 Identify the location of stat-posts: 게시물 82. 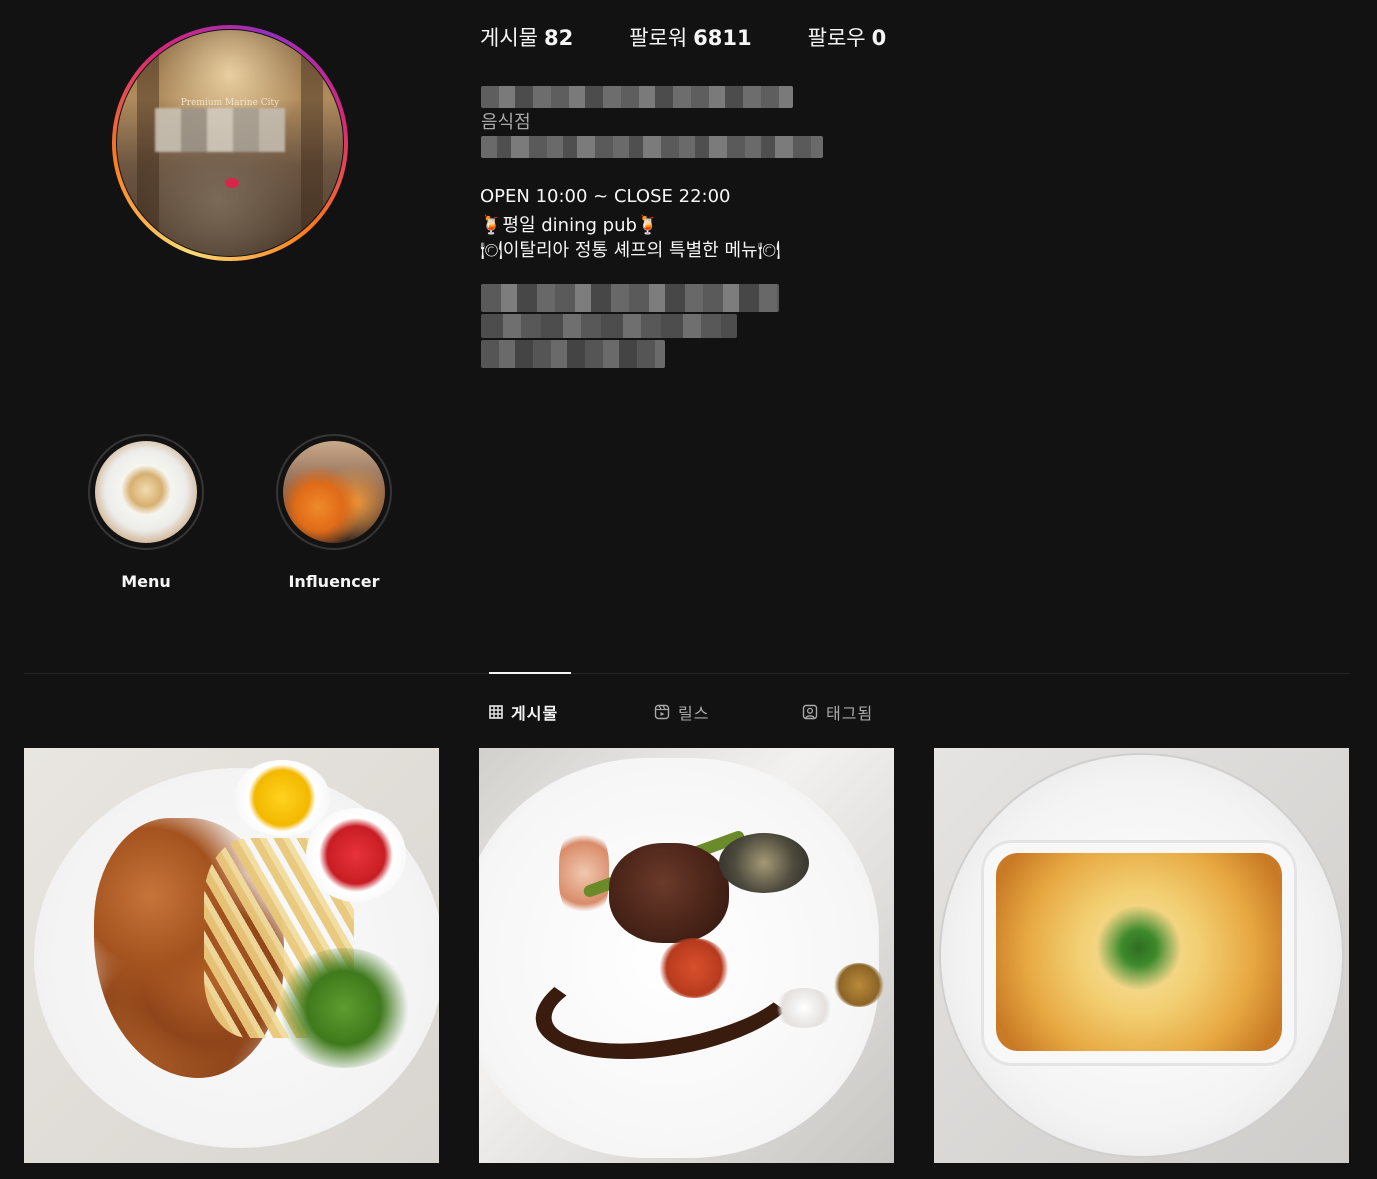
(526, 37).